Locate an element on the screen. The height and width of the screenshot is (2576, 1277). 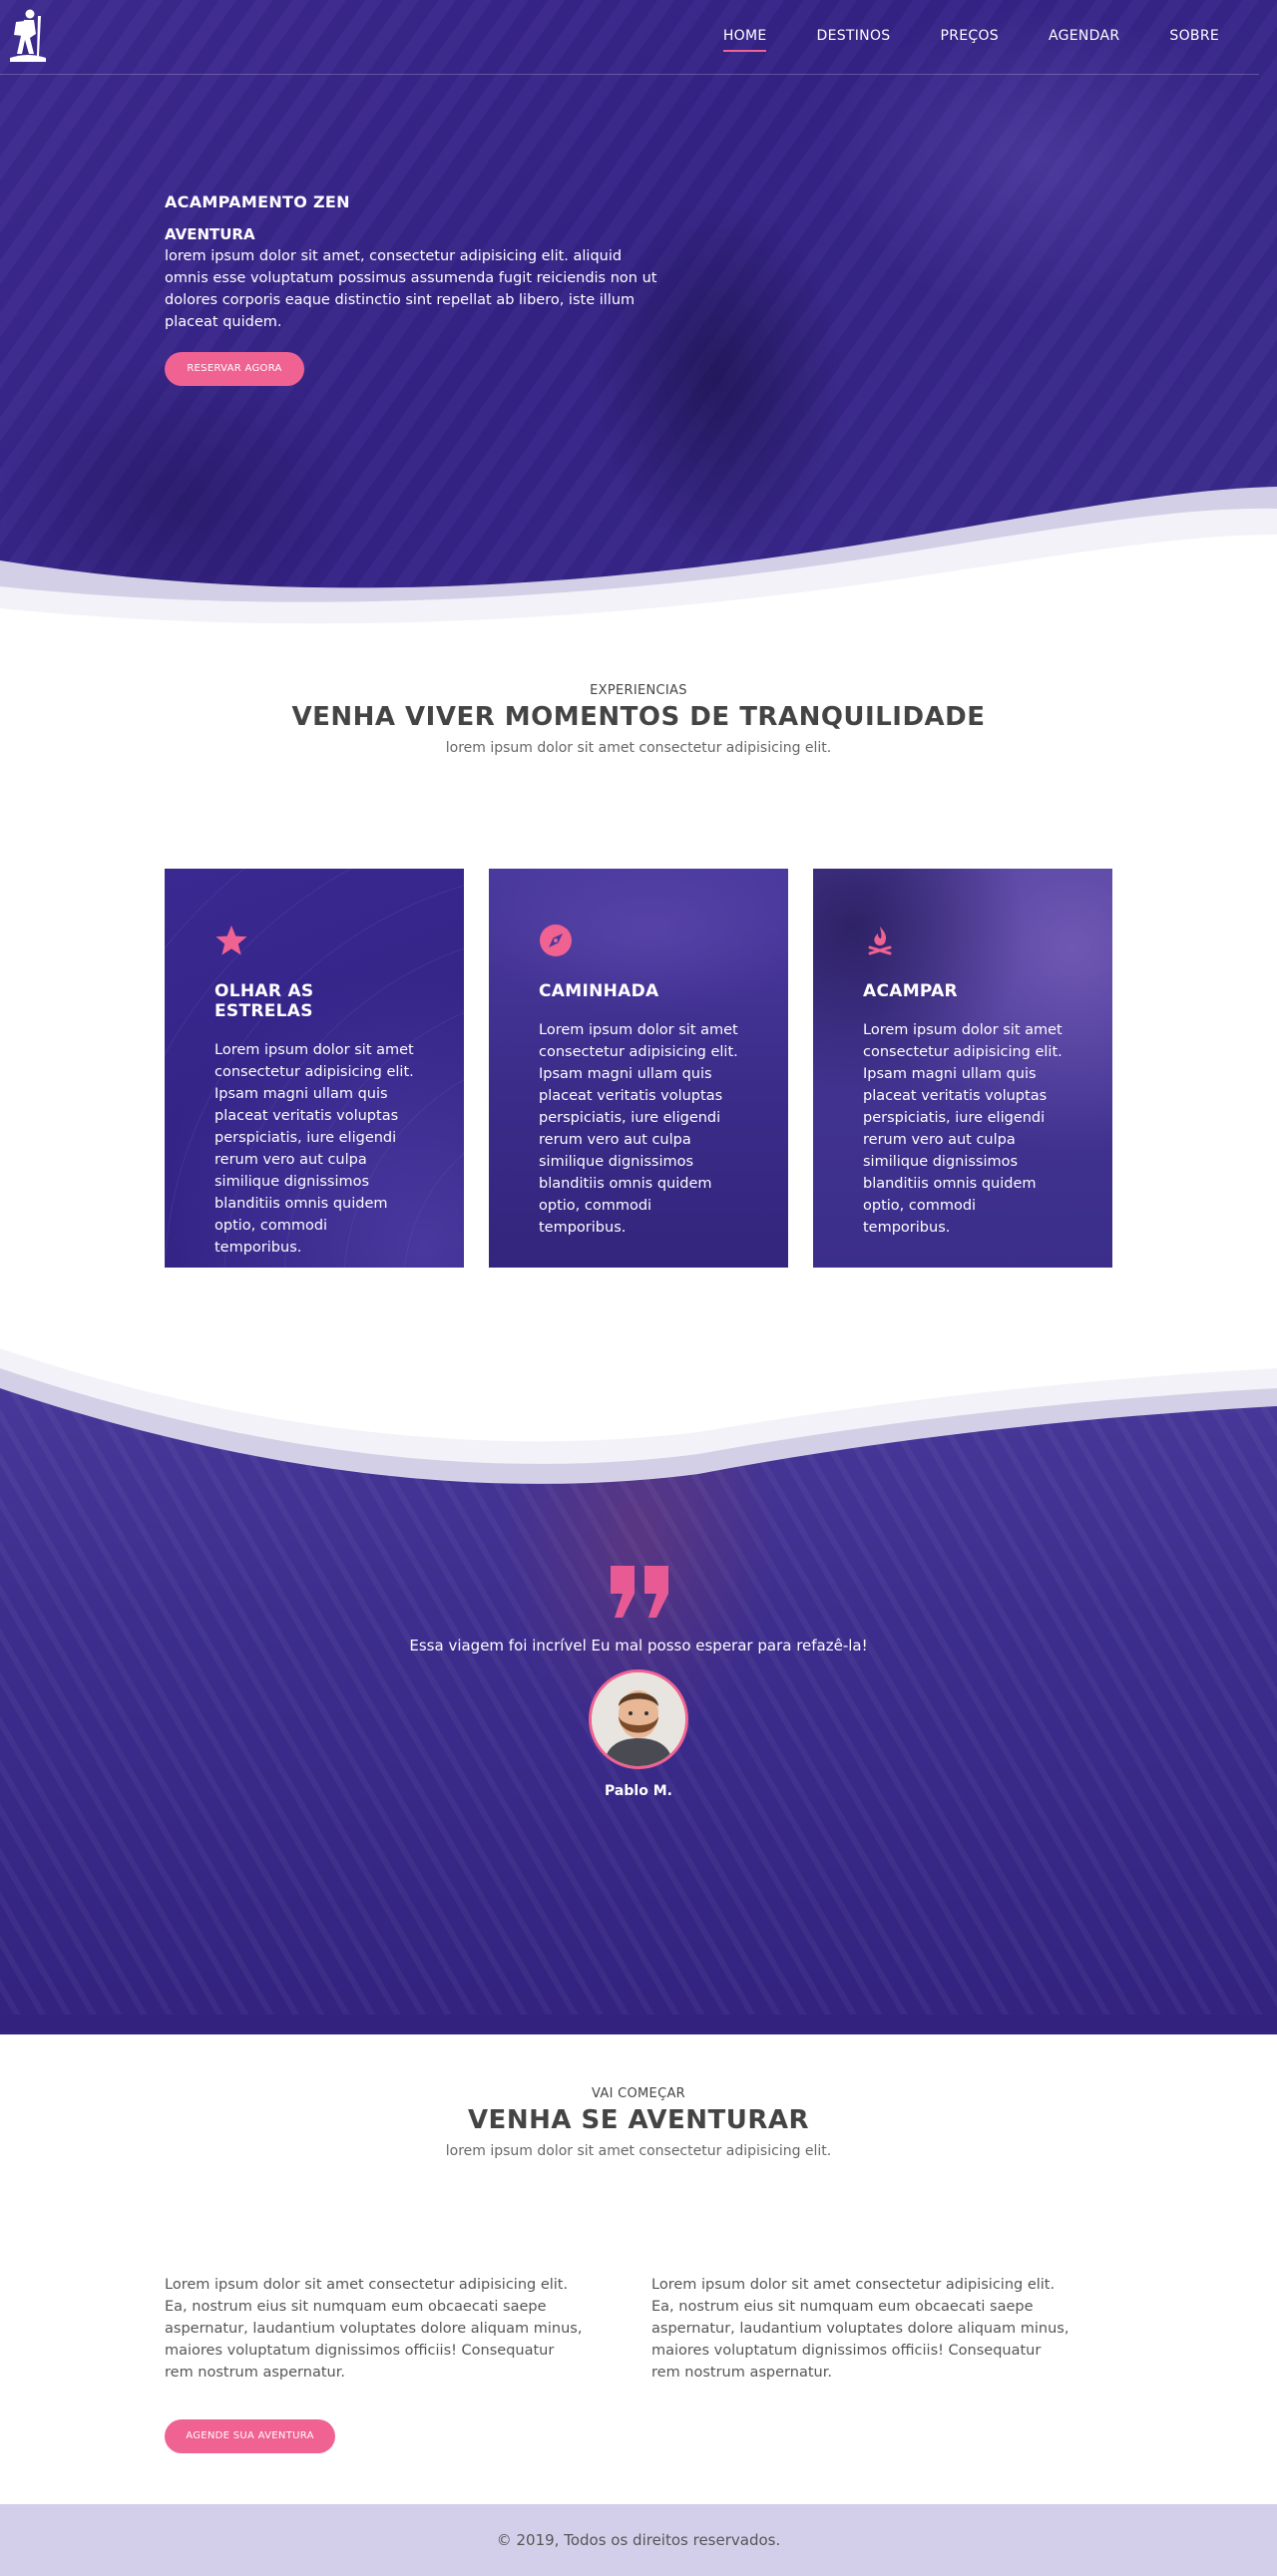
nav-agendar: AGENDAR is located at coordinates (1084, 40).